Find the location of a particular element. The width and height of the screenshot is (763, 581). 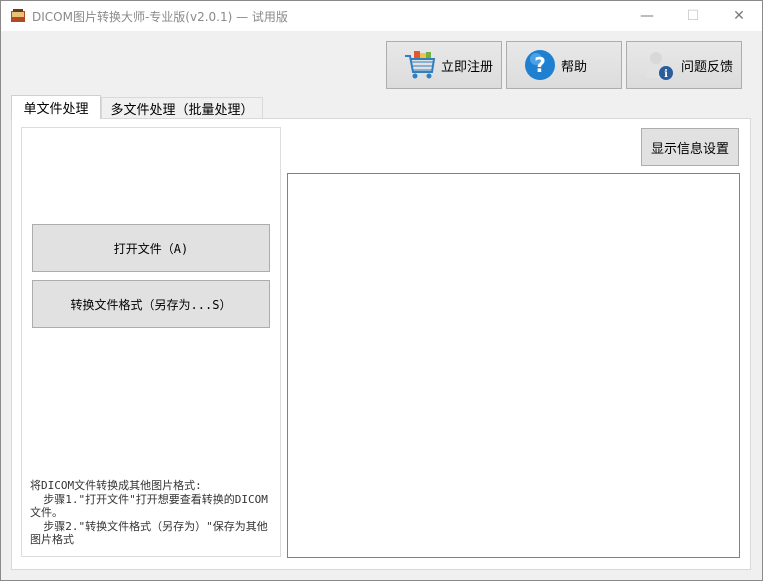

help-button: ? 帮助 is located at coordinates (564, 65).